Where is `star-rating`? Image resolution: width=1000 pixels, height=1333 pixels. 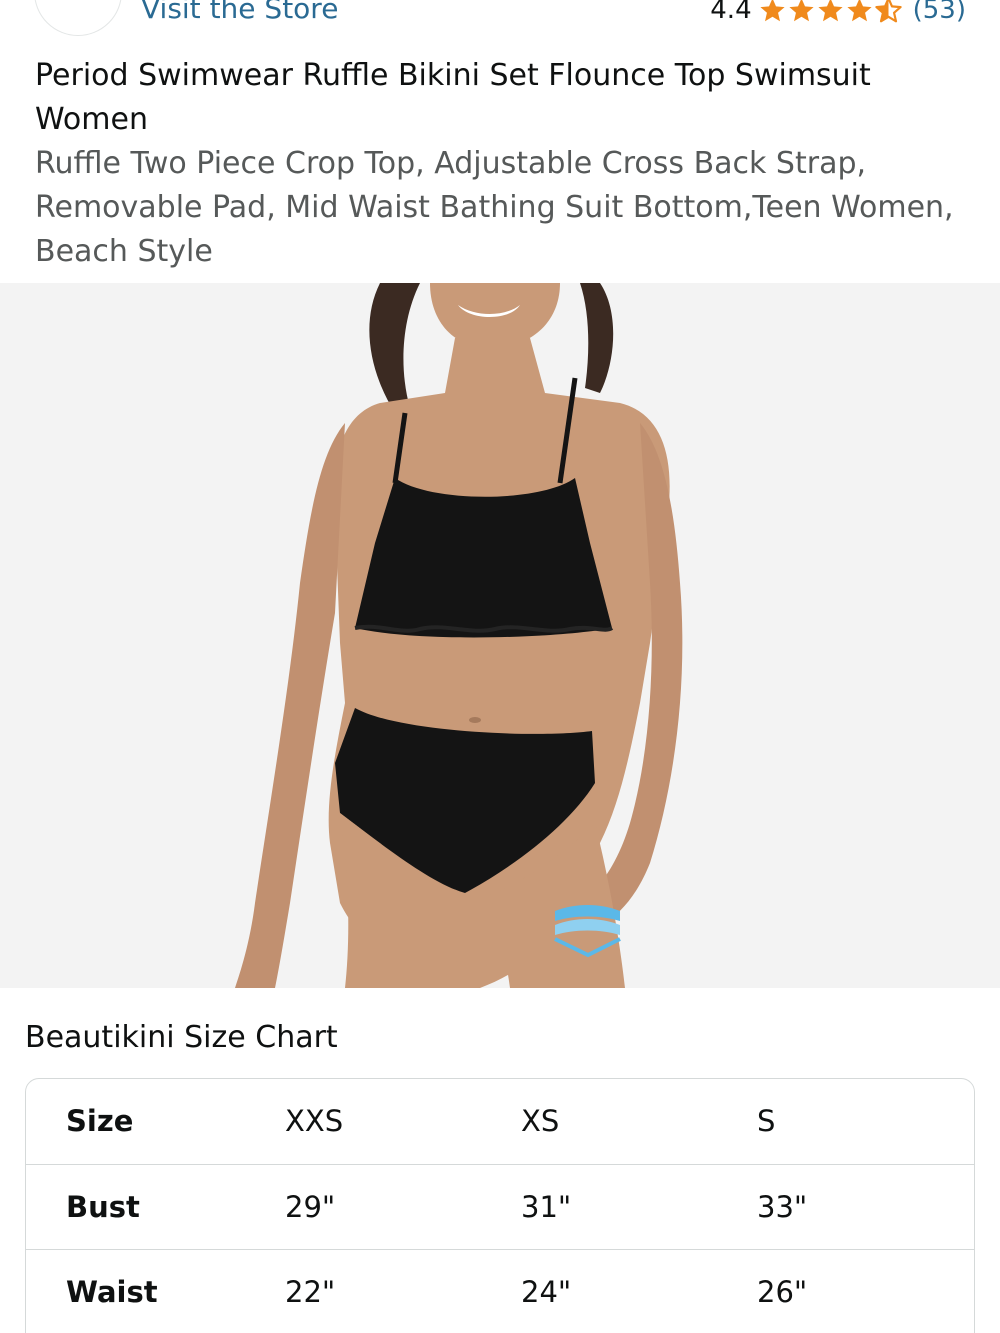
star-rating is located at coordinates (830, 12).